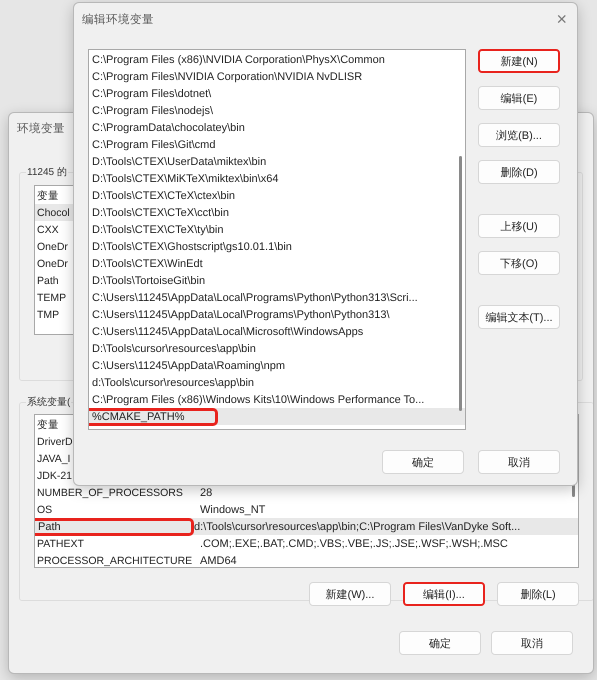 This screenshot has width=597, height=680. What do you see at coordinates (226, 76) in the screenshot?
I see `path-text: C:\Program Files\NVIDIA Corporation\NVIDIA NvDLISR` at bounding box center [226, 76].